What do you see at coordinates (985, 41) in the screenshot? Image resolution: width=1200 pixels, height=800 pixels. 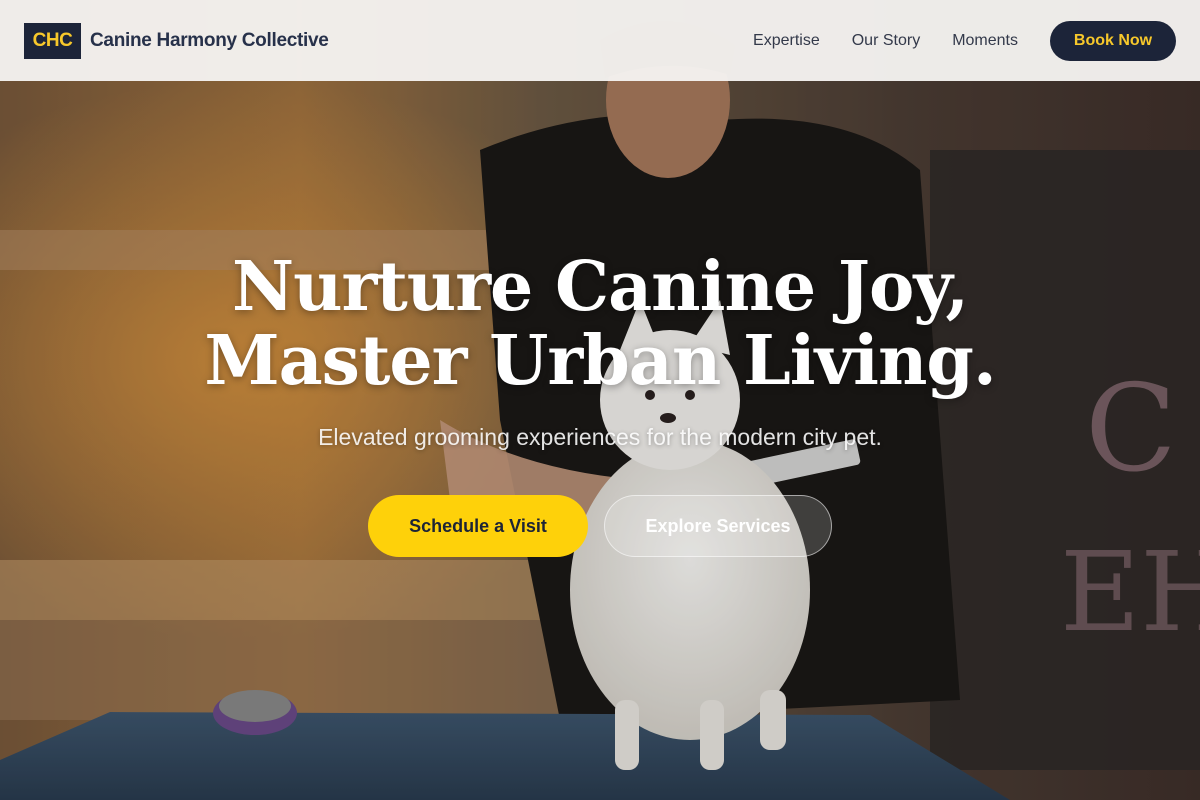 I see `nav-link-moments: Moments` at bounding box center [985, 41].